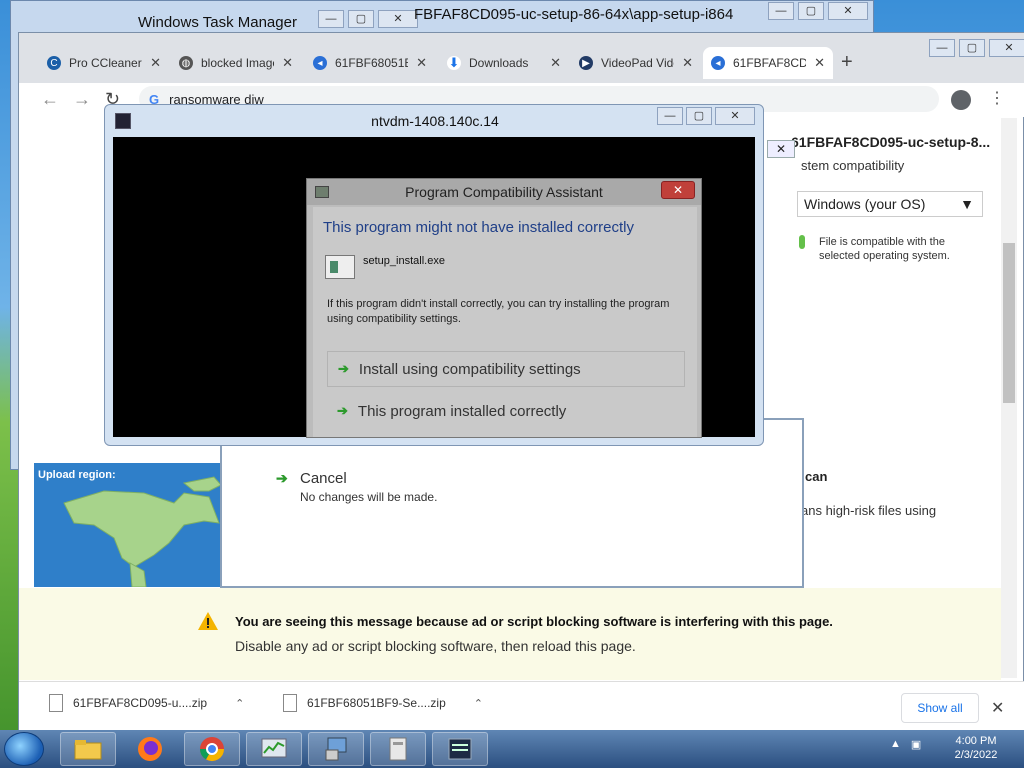 The height and width of the screenshot is (768, 1024). I want to click on firefox-icon, so click(150, 749).